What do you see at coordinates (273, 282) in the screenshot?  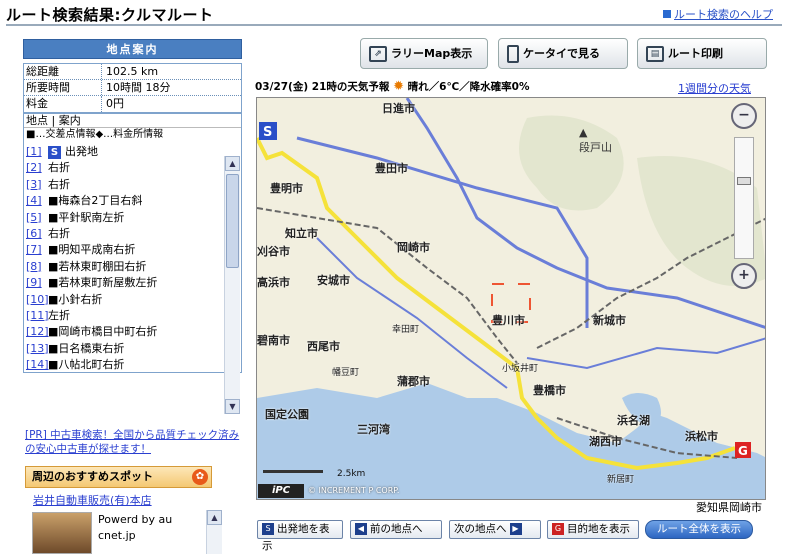 I see `city-label: 高浜市` at bounding box center [273, 282].